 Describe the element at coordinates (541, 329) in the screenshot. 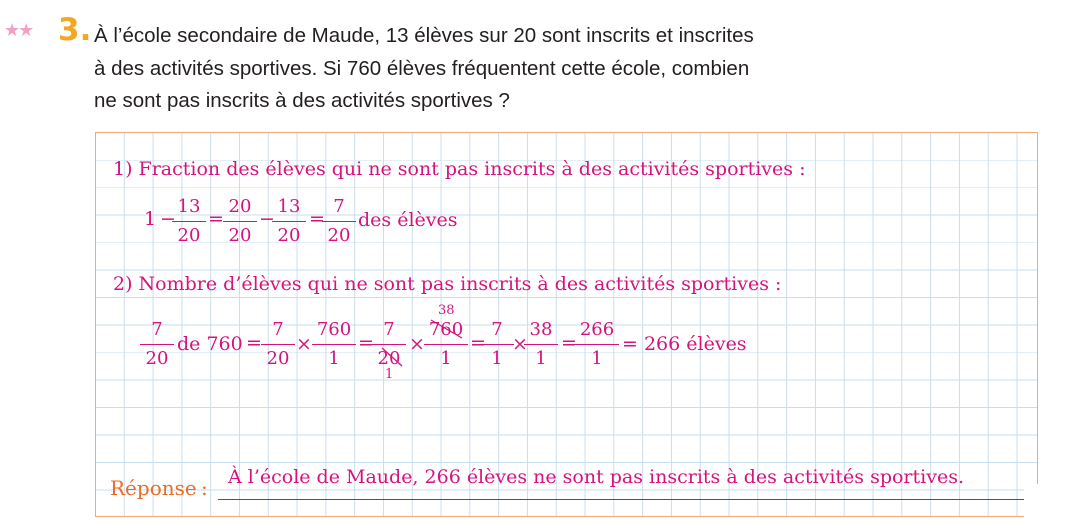

I see `numerator: 38` at that location.